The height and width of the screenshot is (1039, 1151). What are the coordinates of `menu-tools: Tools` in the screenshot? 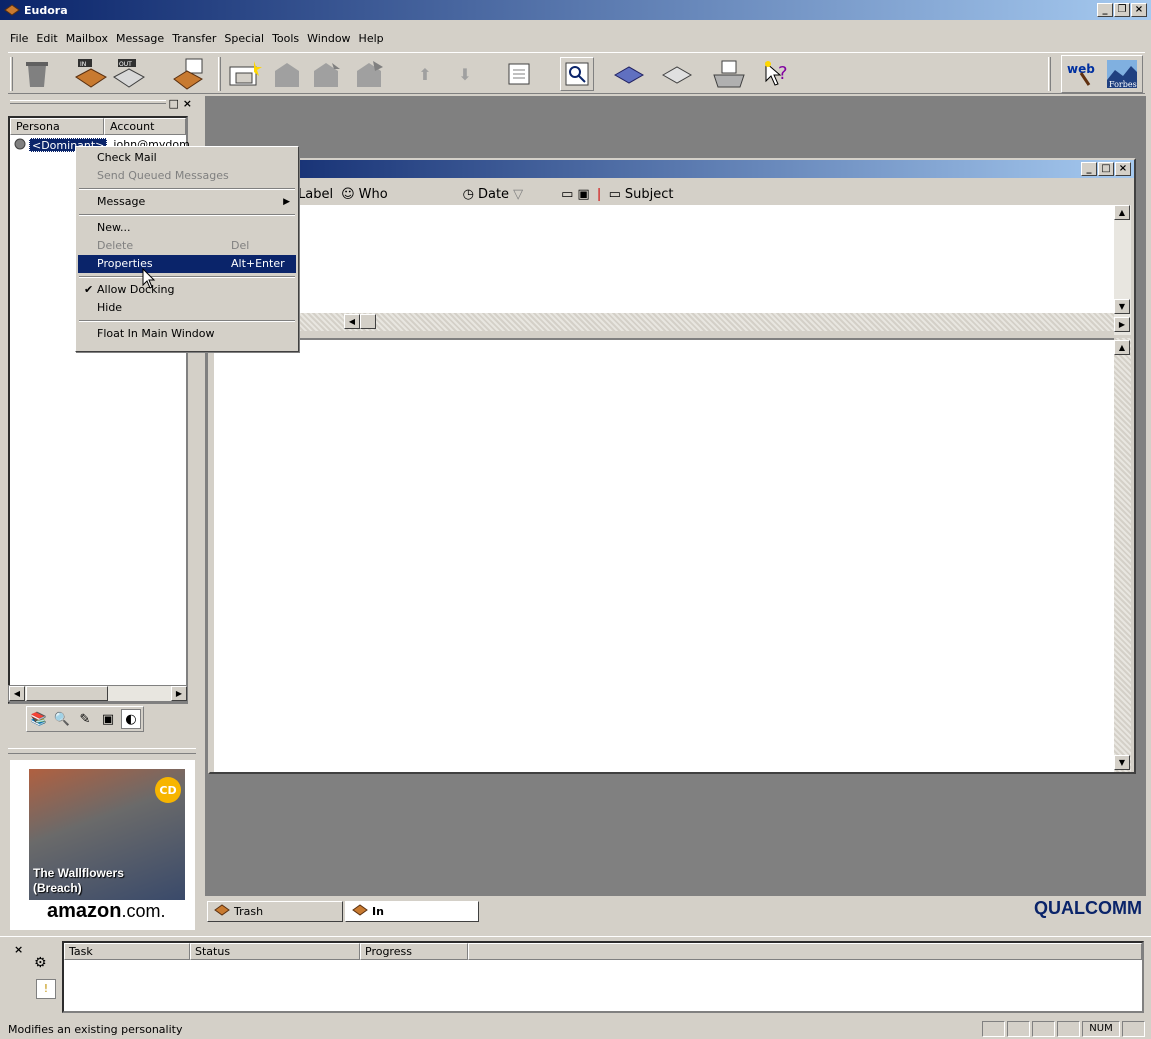 It's located at (285, 38).